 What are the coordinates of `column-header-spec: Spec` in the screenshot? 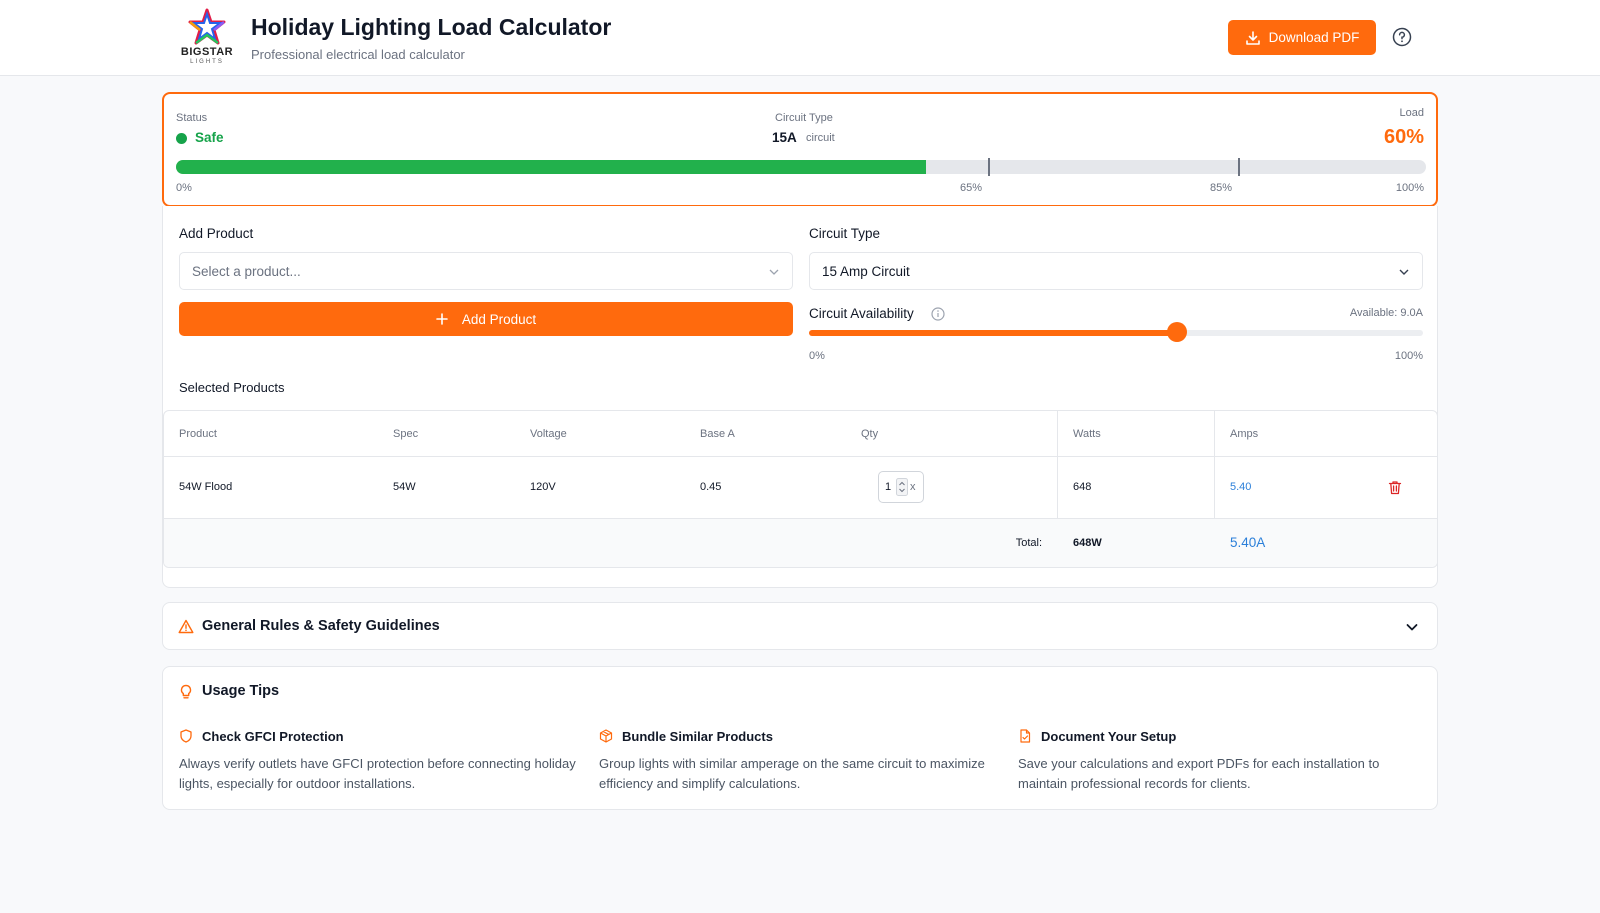 It's located at (406, 434).